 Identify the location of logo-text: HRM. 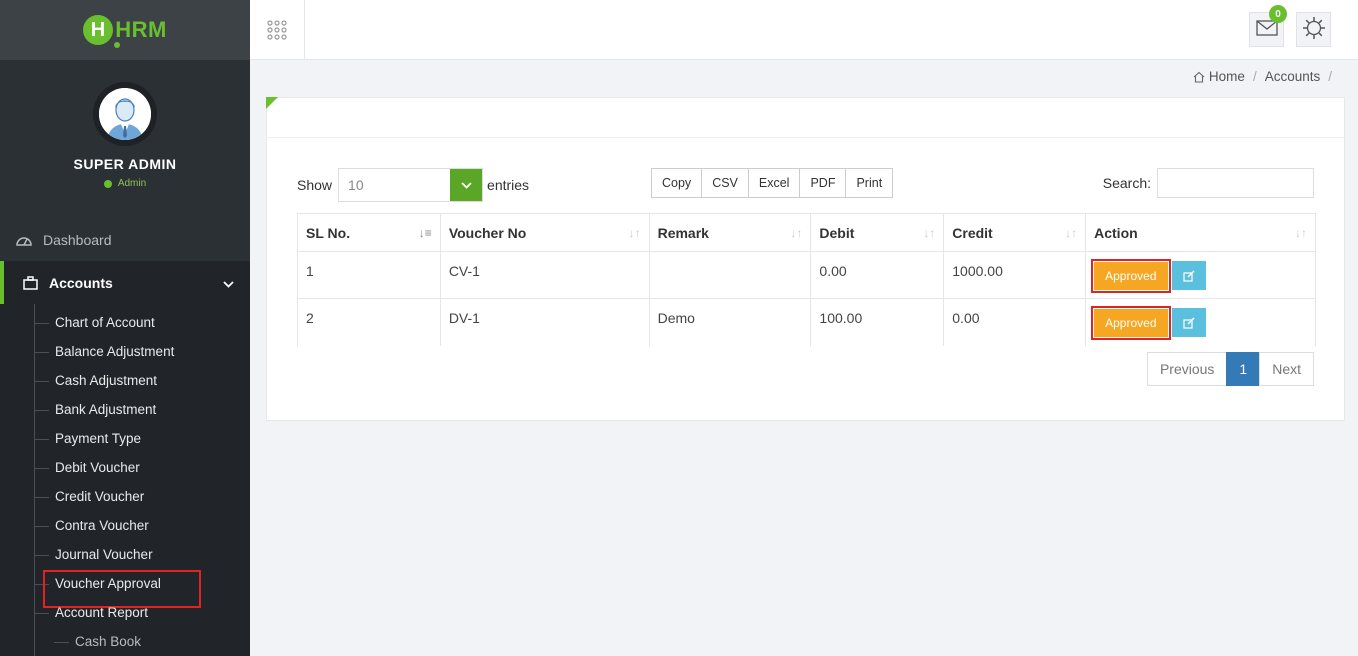
(141, 29).